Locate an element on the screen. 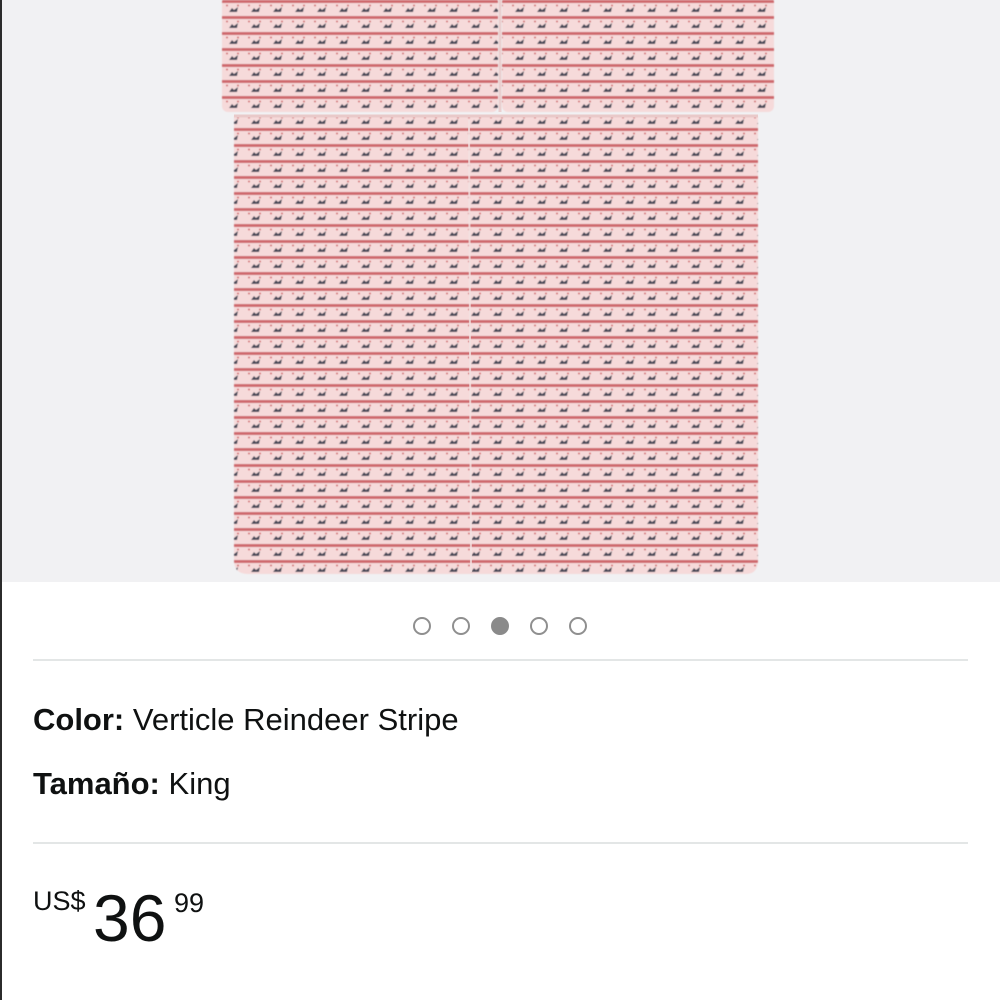  pillow-right is located at coordinates (638, 56).